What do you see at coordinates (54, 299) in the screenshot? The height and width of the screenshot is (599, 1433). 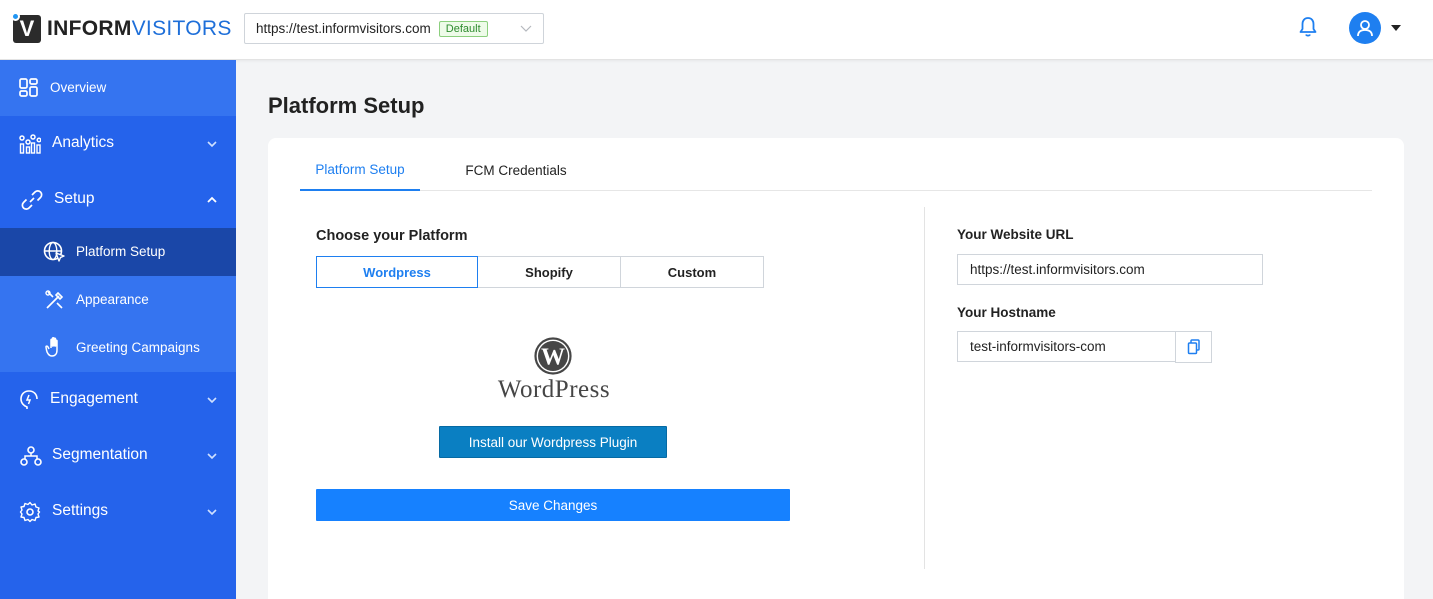 I see `brush-icon` at bounding box center [54, 299].